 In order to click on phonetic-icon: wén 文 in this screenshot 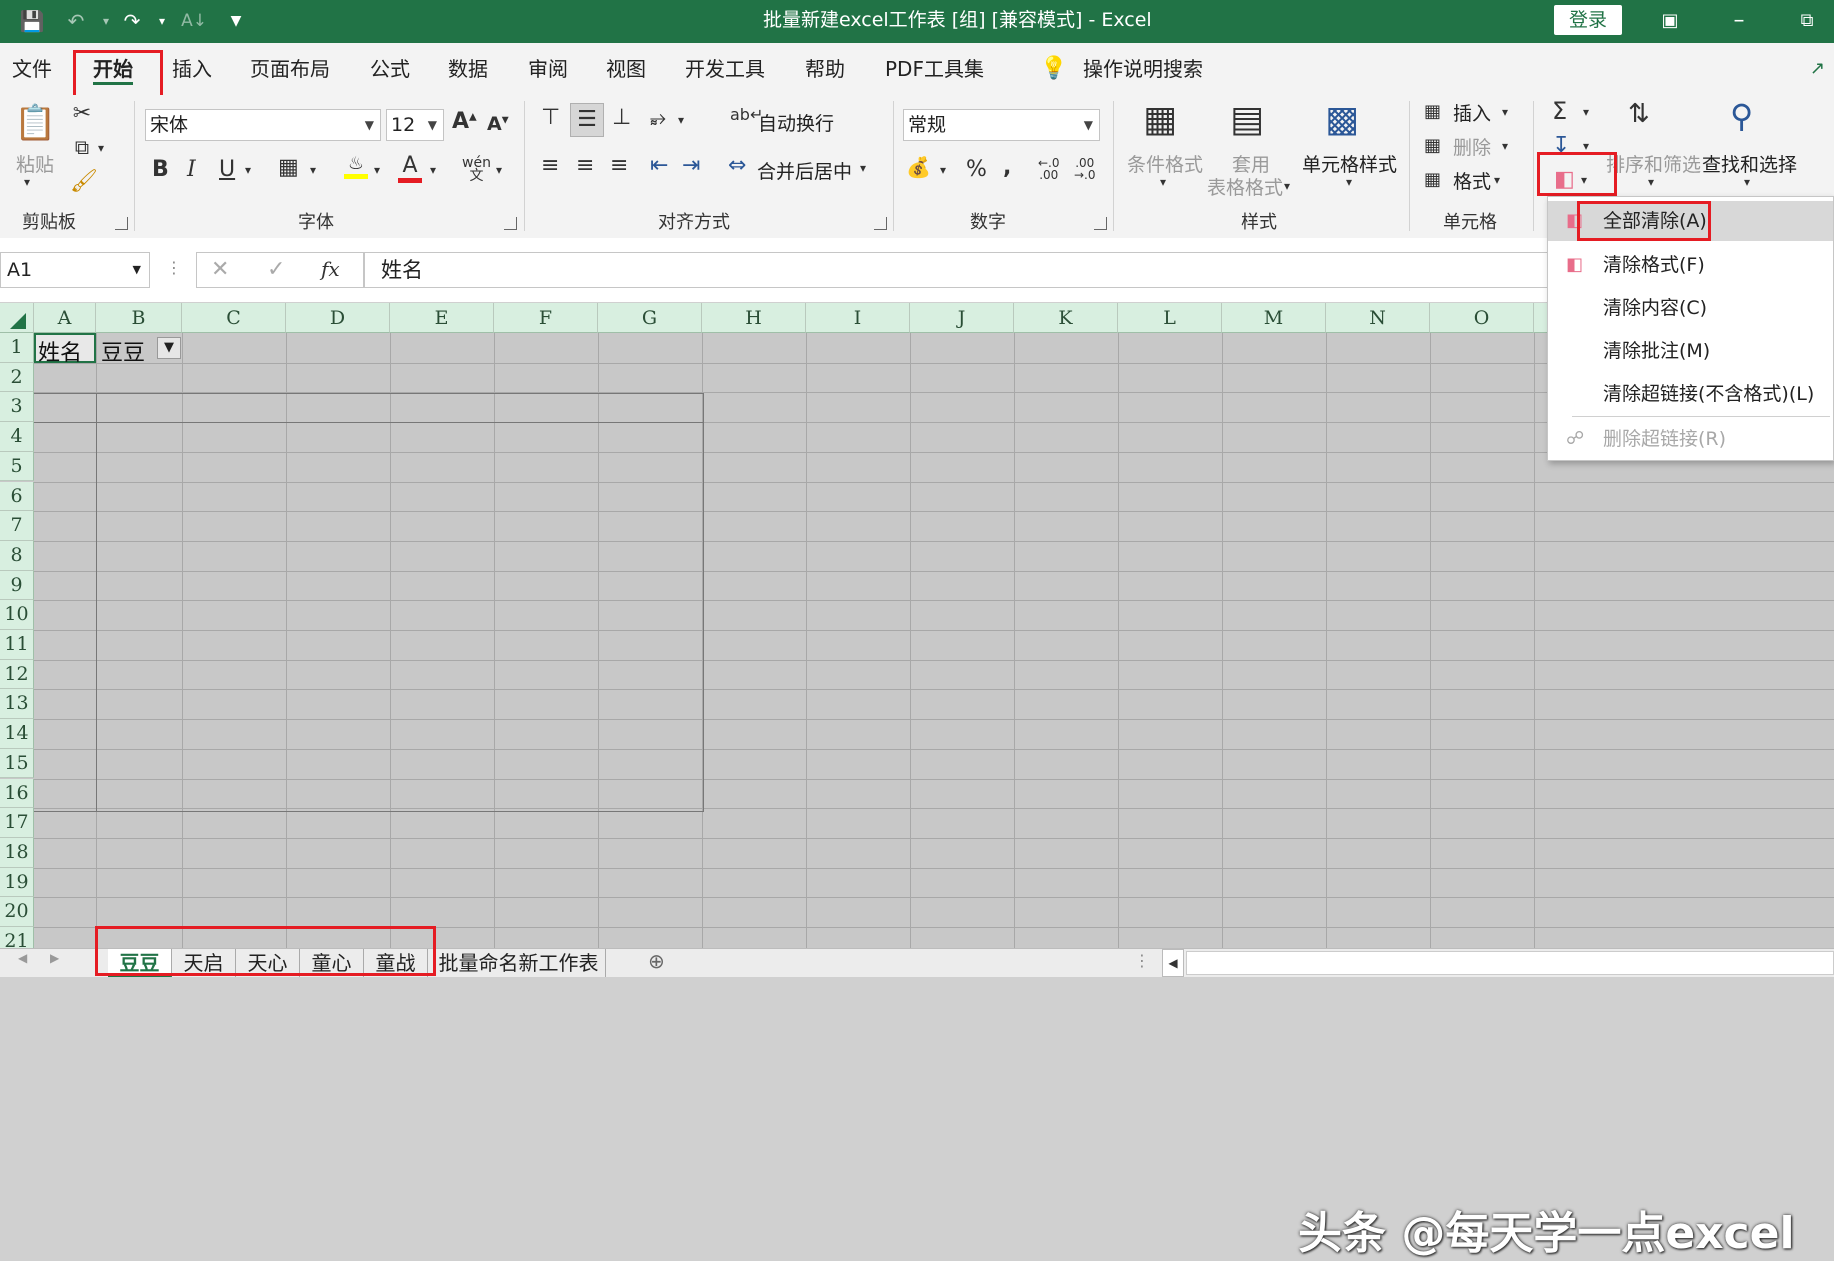, I will do `click(476, 169)`.